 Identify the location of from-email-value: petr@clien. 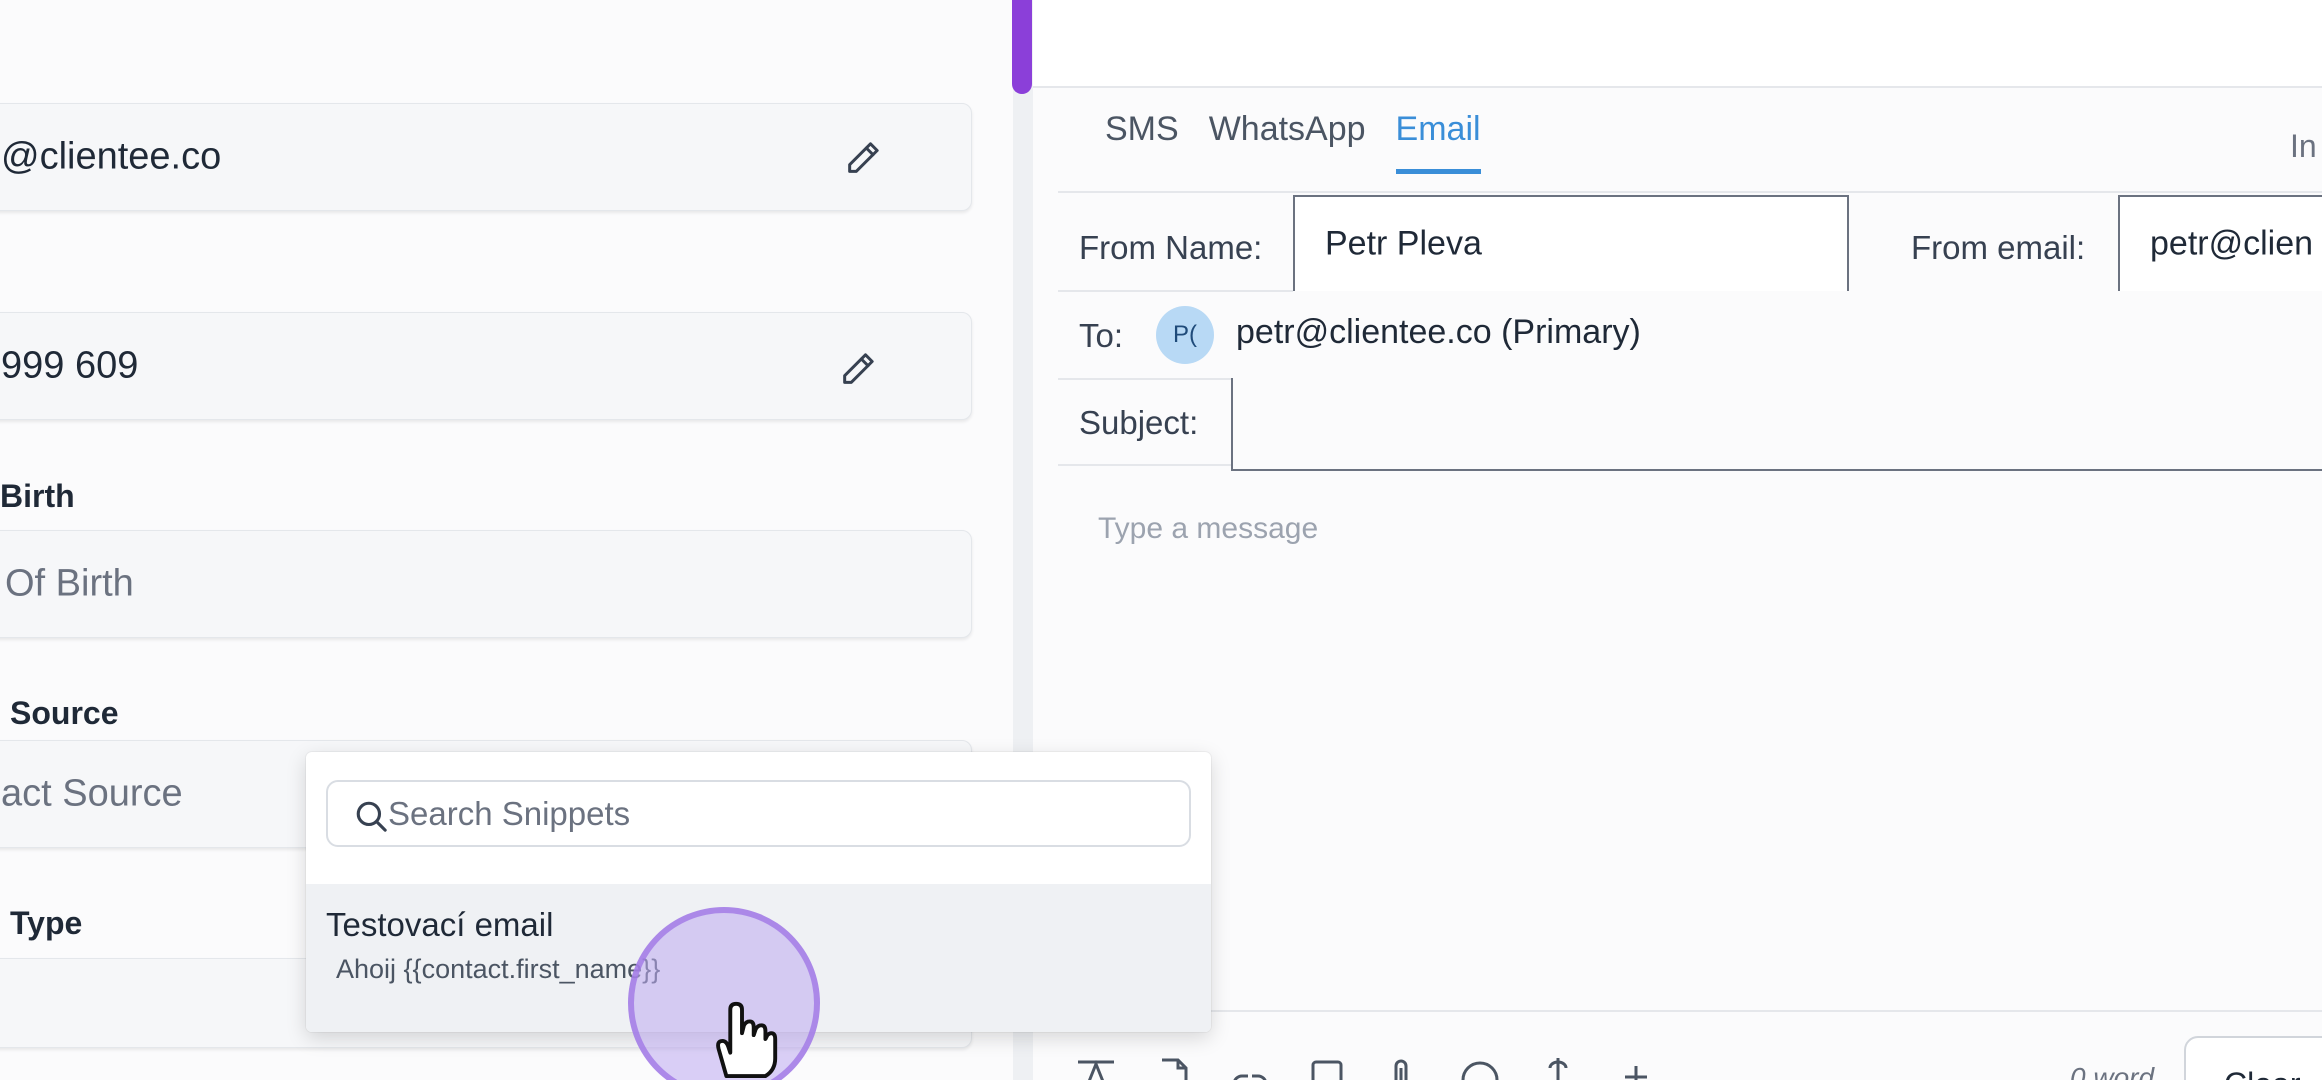
(2232, 243).